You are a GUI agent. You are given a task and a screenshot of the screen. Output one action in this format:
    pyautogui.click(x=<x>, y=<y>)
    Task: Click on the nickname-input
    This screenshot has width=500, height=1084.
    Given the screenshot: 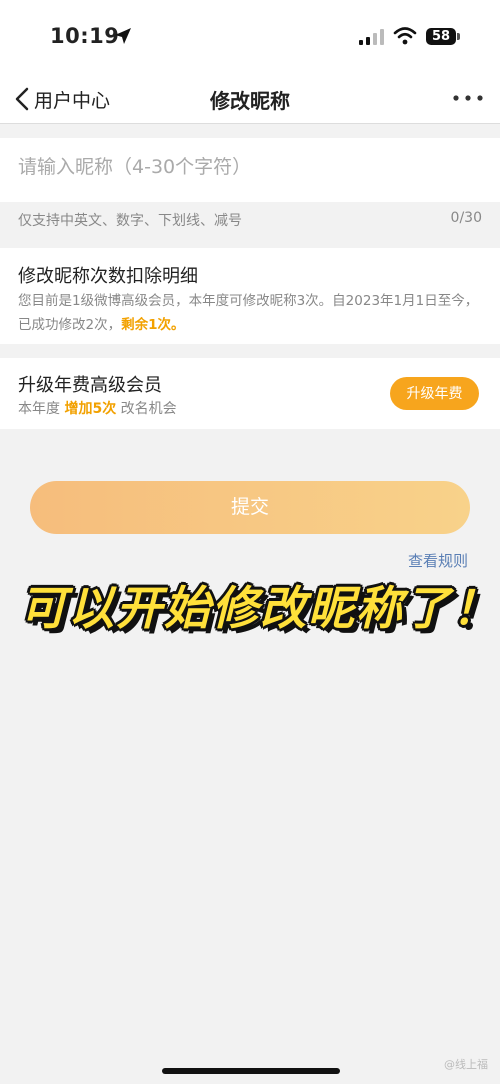 What is the action you would take?
    pyautogui.click(x=248, y=167)
    